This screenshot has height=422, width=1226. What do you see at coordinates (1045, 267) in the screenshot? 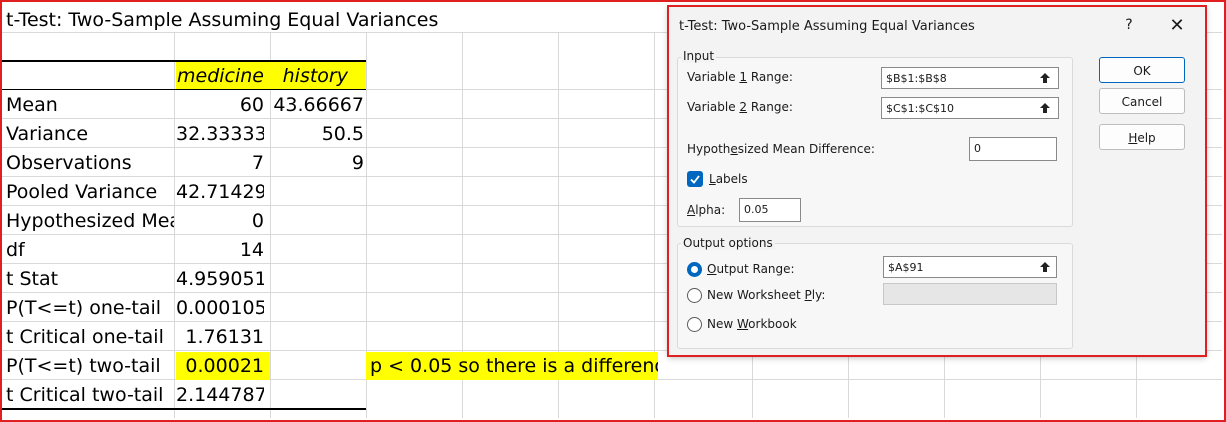
I see `output-range-collapse-icon` at bounding box center [1045, 267].